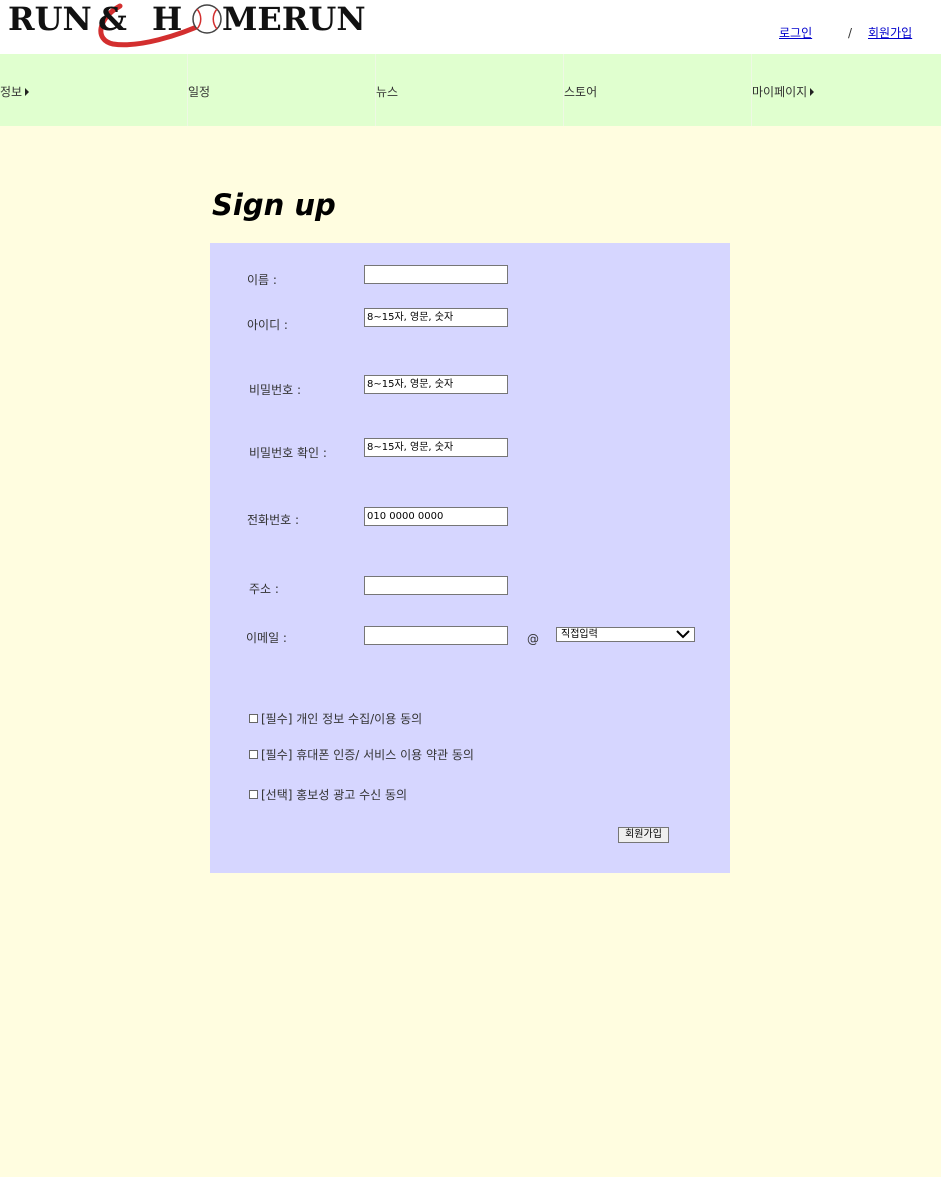 The image size is (941, 1177). Describe the element at coordinates (288, 453) in the screenshot. I see `password-confirm-label: 비밀번호 확인 :` at that location.